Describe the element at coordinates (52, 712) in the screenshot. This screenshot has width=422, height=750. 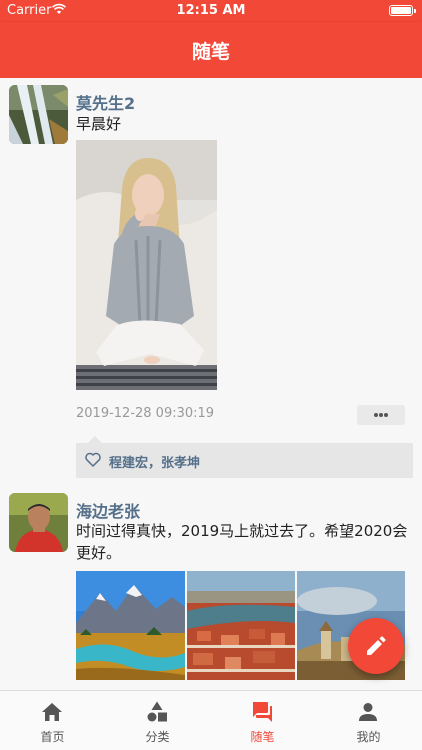
I see `home-icon` at that location.